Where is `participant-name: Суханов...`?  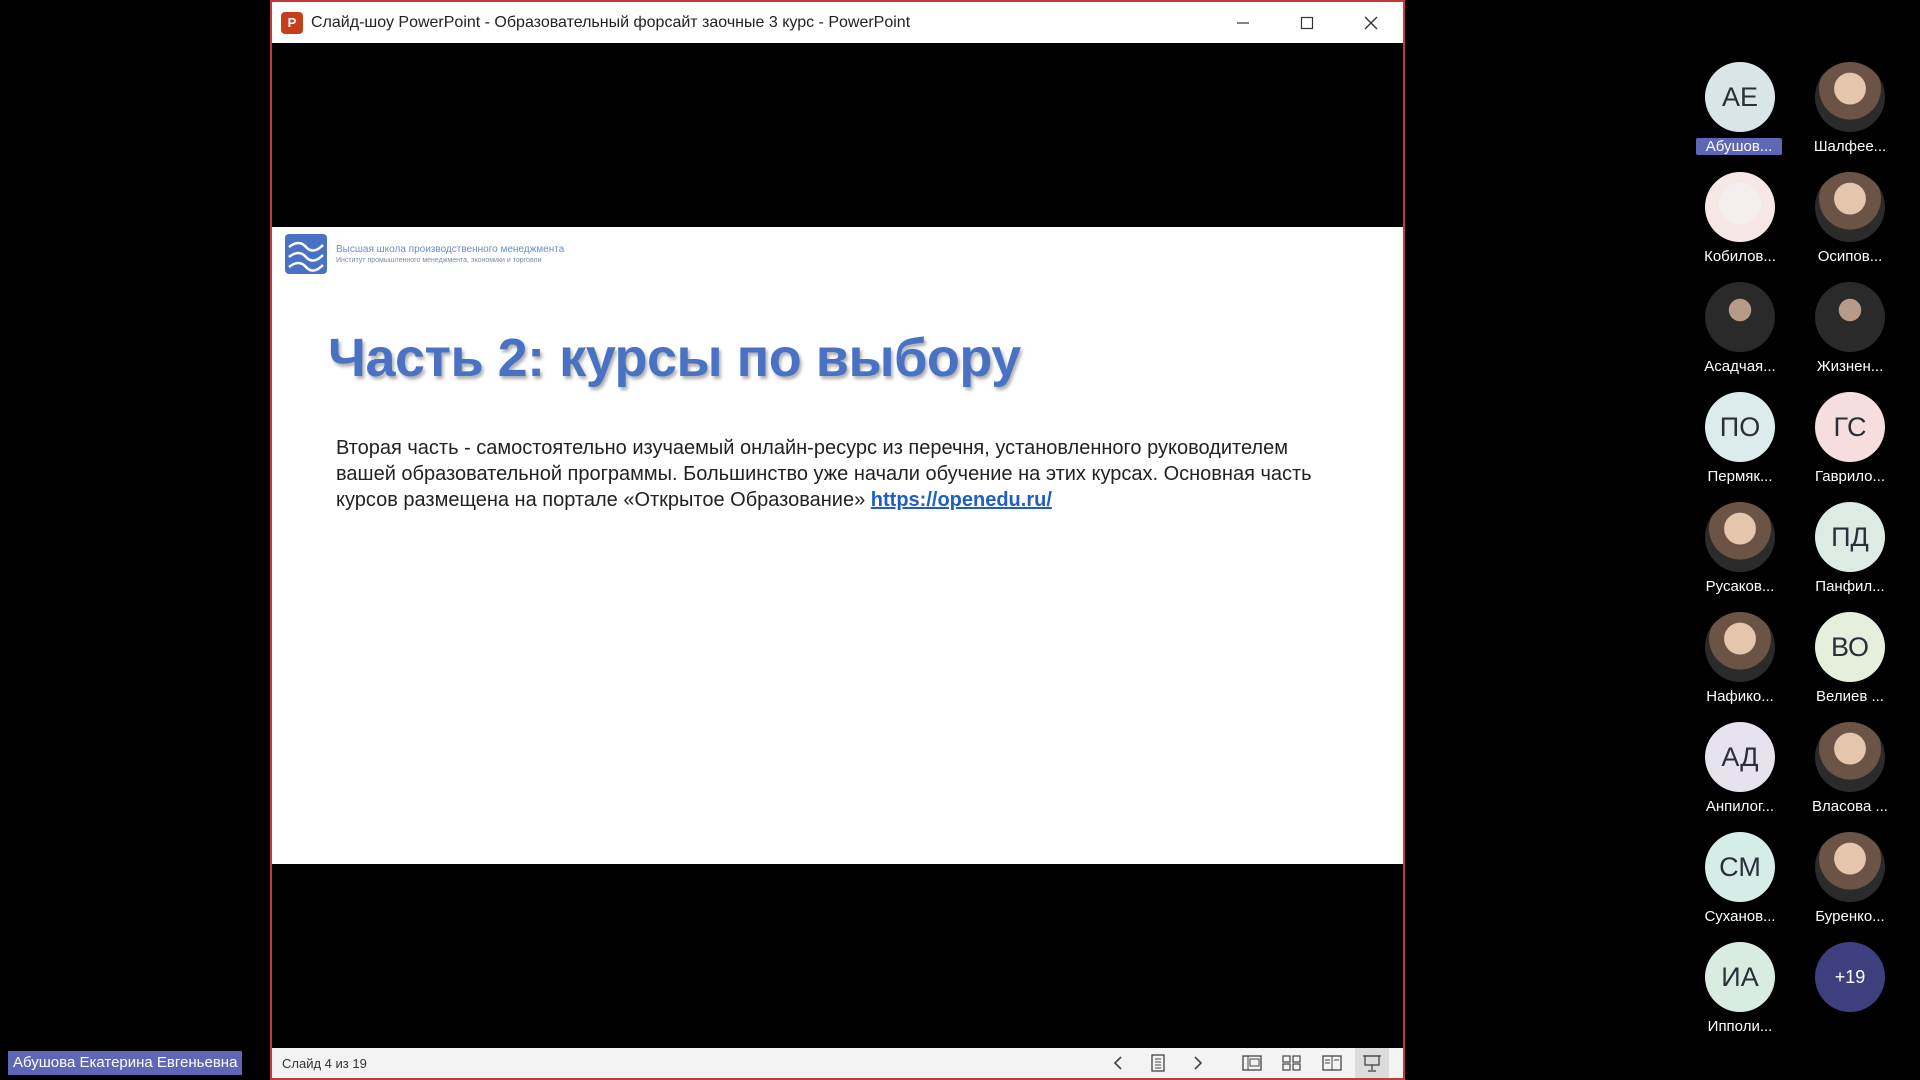
participant-name: Суханов... is located at coordinates (1740, 916).